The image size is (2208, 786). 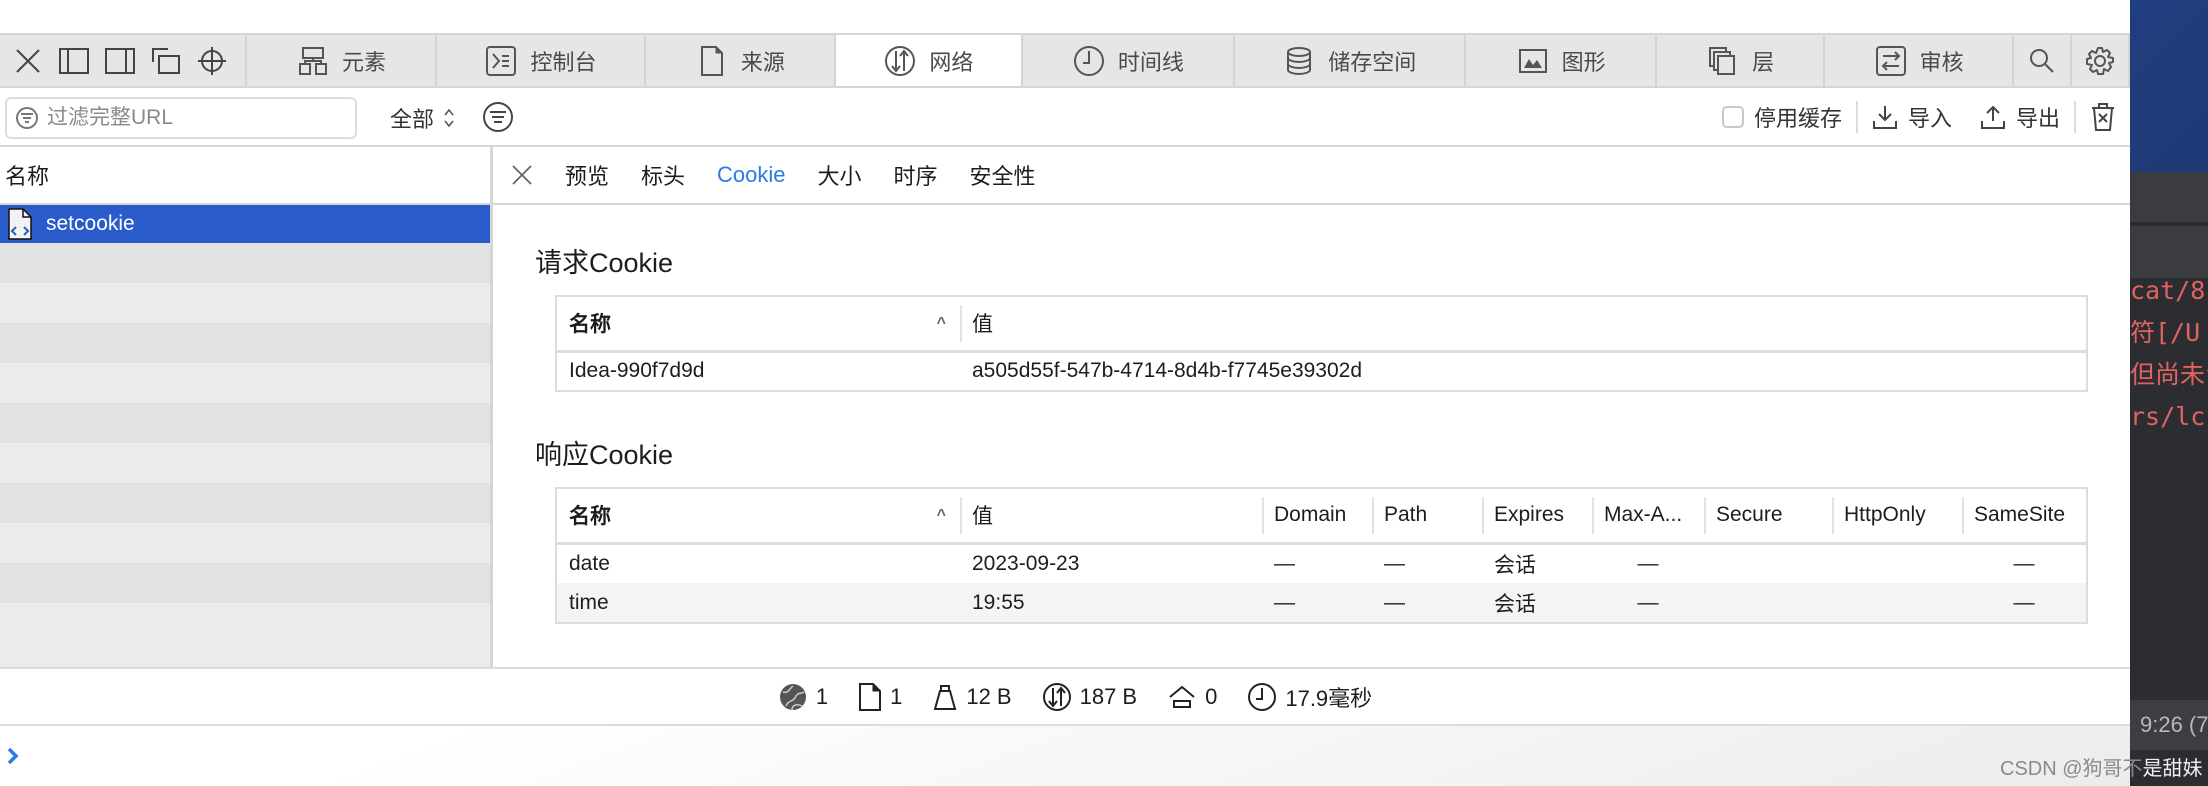 What do you see at coordinates (1089, 697) in the screenshot?
I see `resource-size: 187 B` at bounding box center [1089, 697].